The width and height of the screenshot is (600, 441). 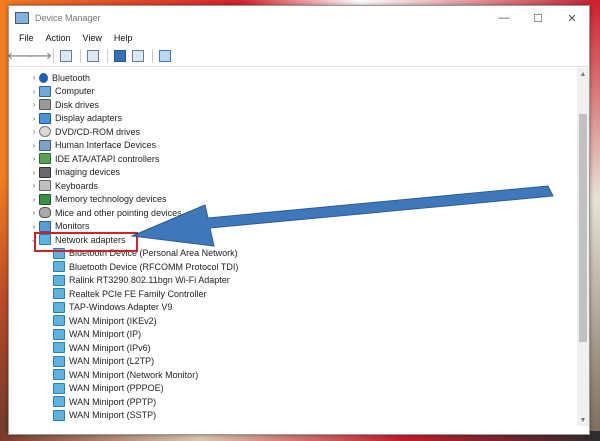 What do you see at coordinates (583, 74) in the screenshot?
I see `scroll-up-icon: ▲` at bounding box center [583, 74].